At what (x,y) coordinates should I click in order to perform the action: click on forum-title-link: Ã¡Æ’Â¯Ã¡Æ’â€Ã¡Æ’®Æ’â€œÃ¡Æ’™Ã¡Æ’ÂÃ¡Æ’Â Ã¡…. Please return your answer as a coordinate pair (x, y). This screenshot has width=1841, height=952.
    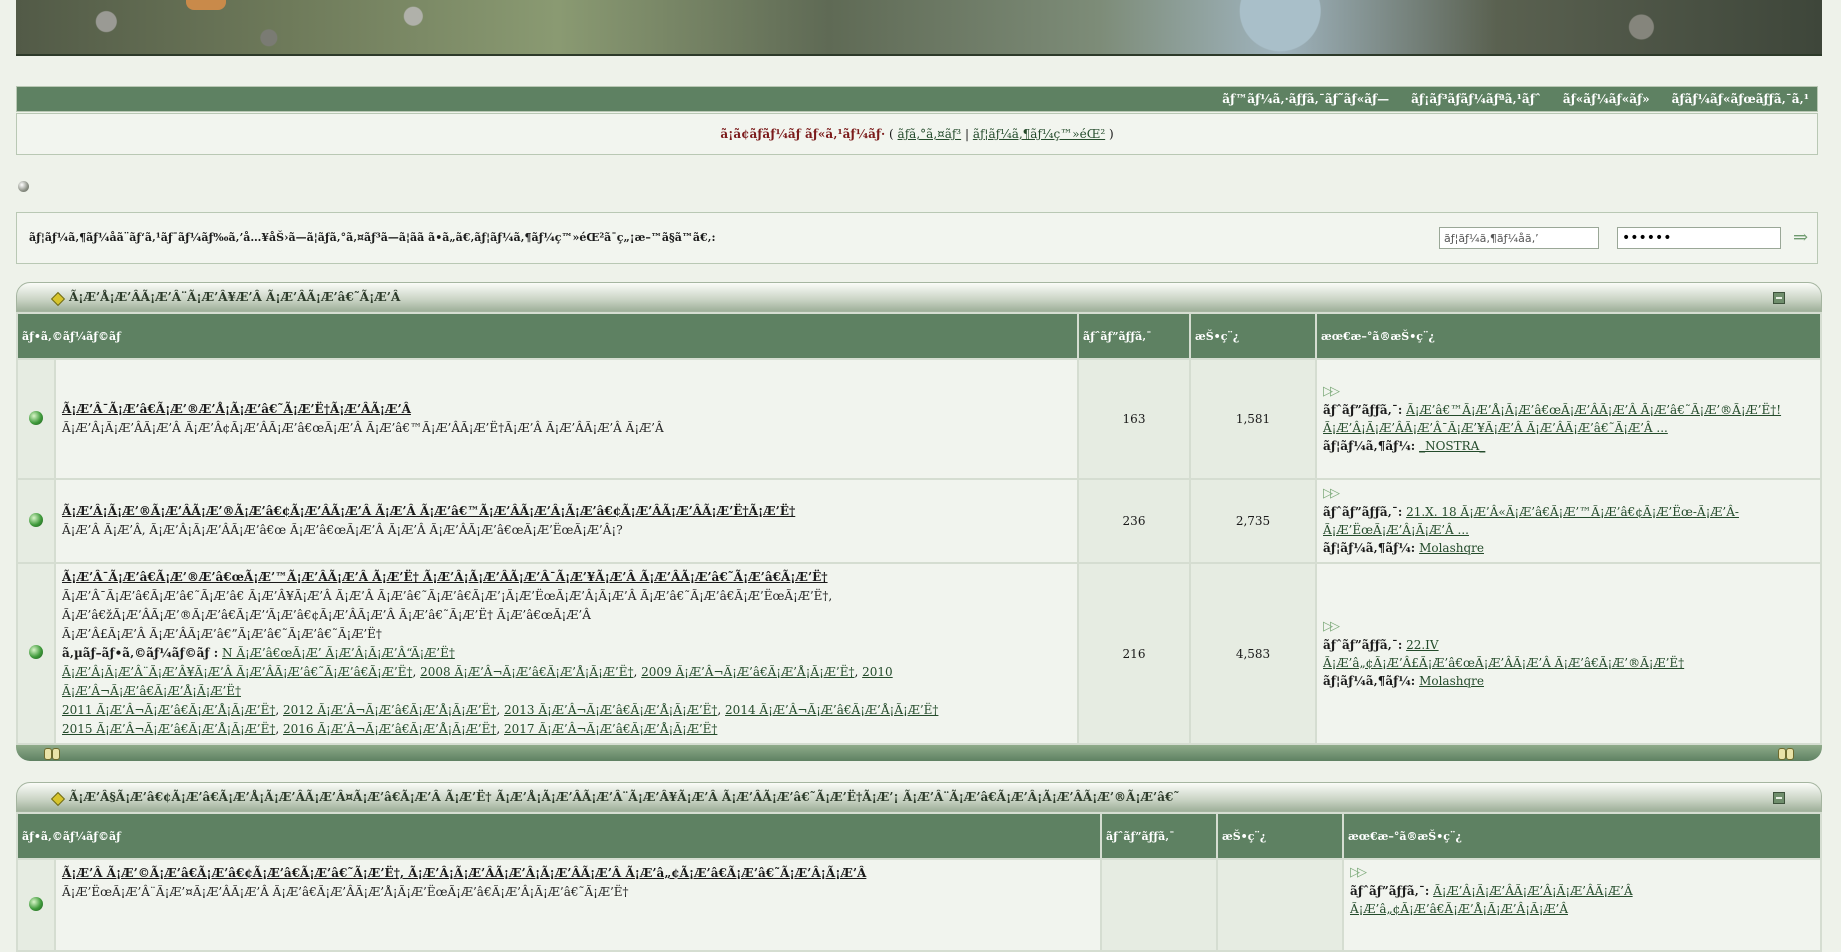
    Looking at the image, I should click on (445, 577).